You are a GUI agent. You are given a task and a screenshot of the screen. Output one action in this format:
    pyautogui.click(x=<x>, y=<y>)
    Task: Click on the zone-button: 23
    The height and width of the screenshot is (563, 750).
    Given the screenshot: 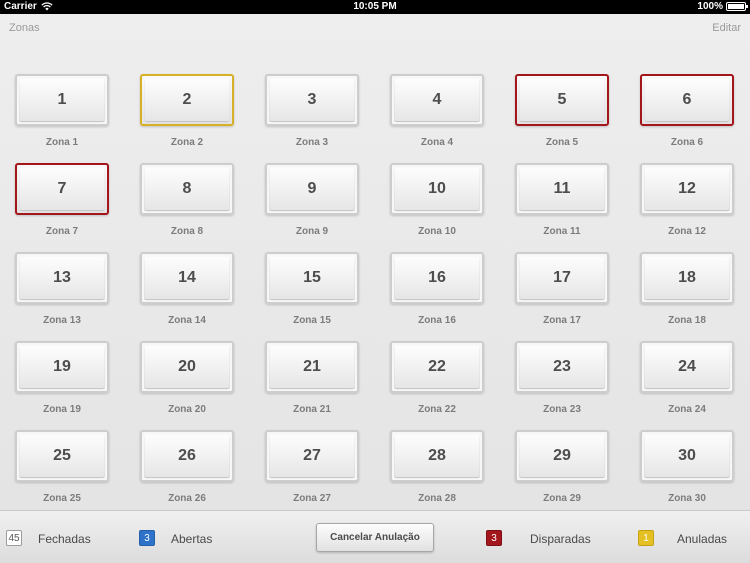 What is the action you would take?
    pyautogui.click(x=562, y=367)
    